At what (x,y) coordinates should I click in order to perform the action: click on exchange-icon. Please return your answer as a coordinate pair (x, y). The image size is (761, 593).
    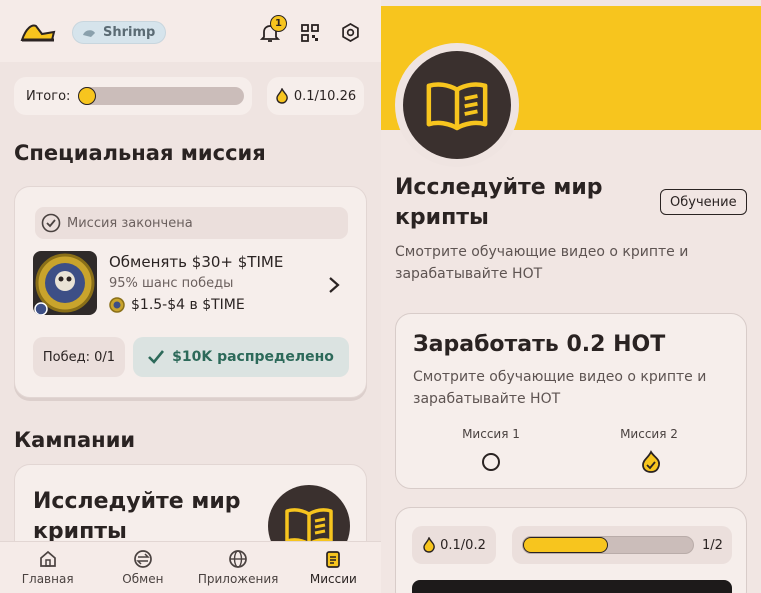
    Looking at the image, I should click on (143, 559).